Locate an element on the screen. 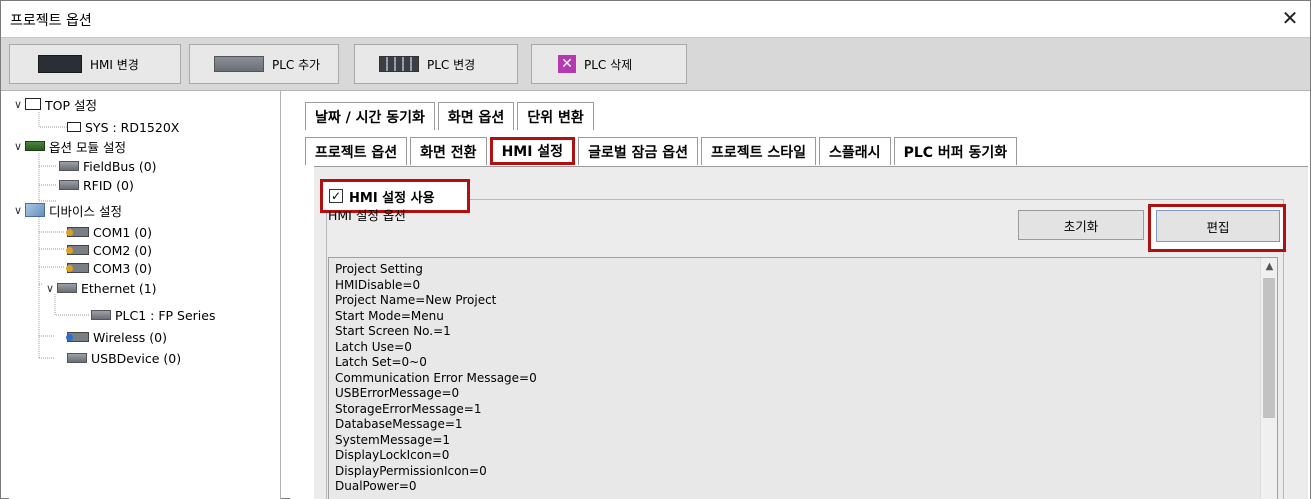  tree-item-label: 옵션 모듈 설정 is located at coordinates (87, 147).